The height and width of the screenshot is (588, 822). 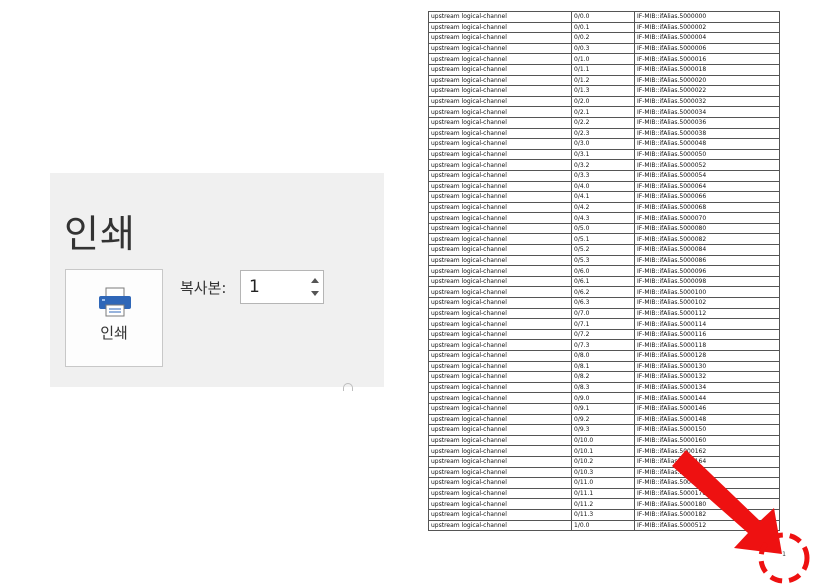 I want to click on table-cell: IF-MIB::ifAlias.5000032, so click(x=707, y=101).